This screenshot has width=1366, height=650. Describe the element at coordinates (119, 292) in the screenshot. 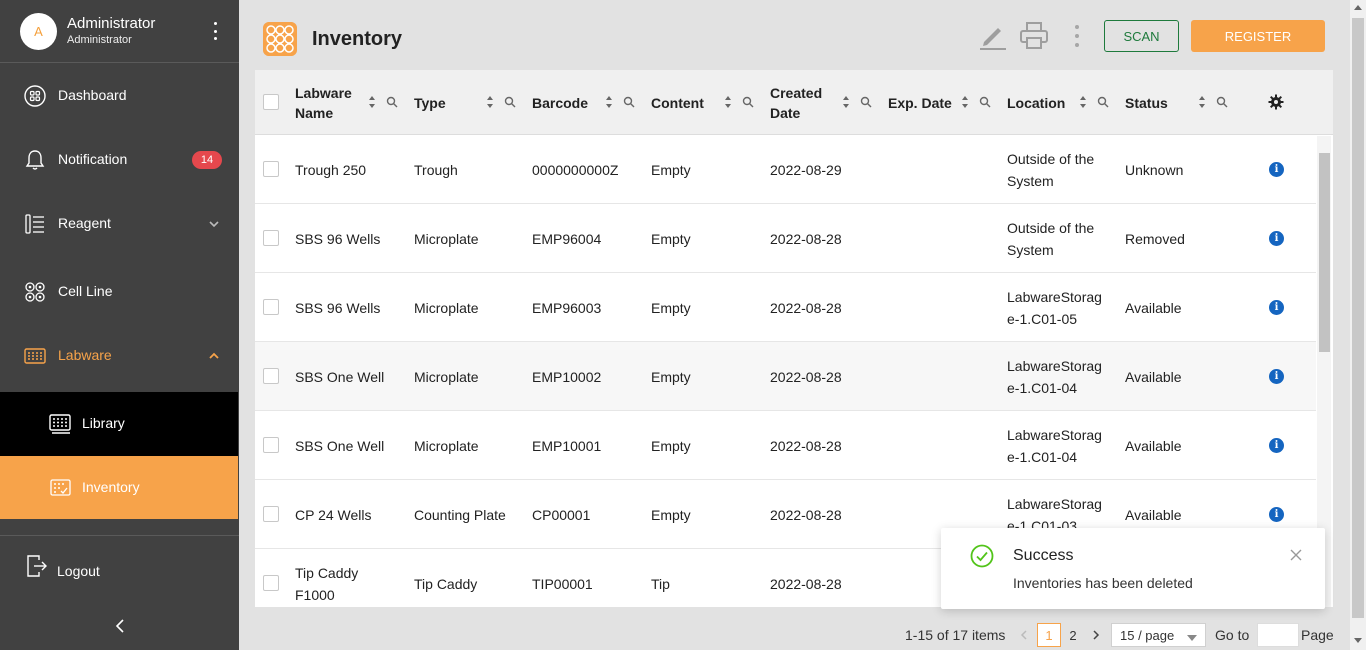

I see `sidebar-item-cell-line: Cell Line` at that location.